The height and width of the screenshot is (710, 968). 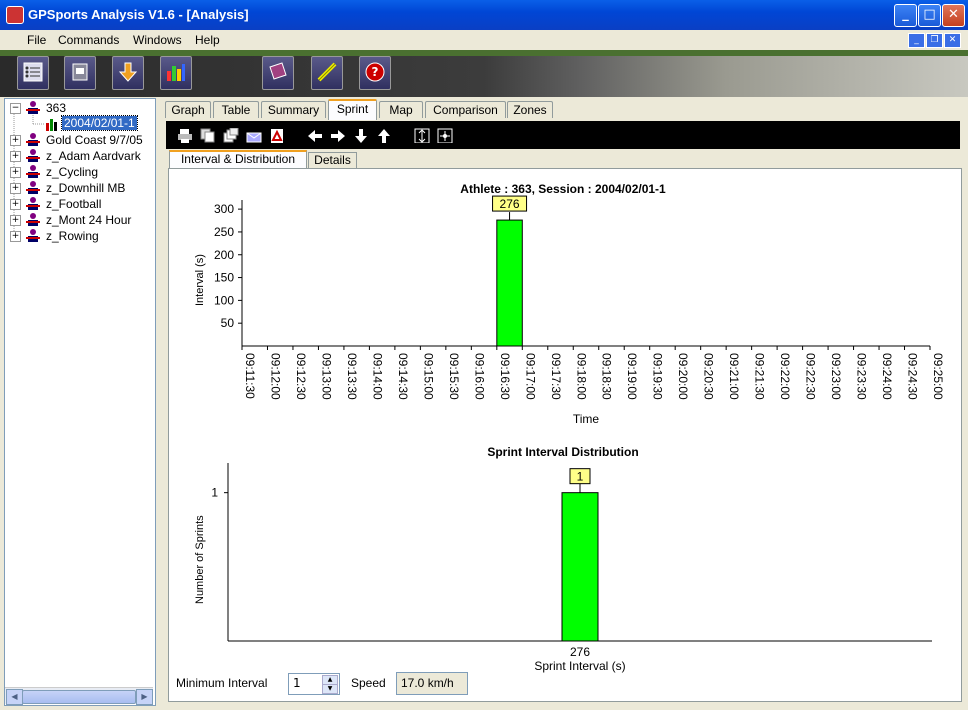 What do you see at coordinates (509, 283) in the screenshot?
I see `interval-bar` at bounding box center [509, 283].